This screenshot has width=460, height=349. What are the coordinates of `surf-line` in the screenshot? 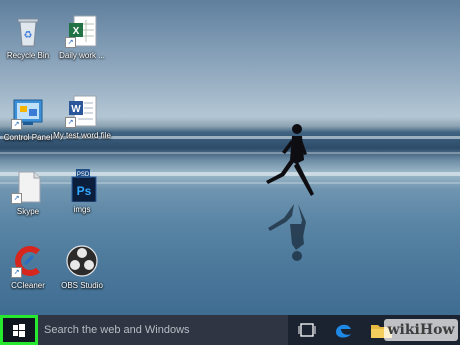 It's located at (230, 153).